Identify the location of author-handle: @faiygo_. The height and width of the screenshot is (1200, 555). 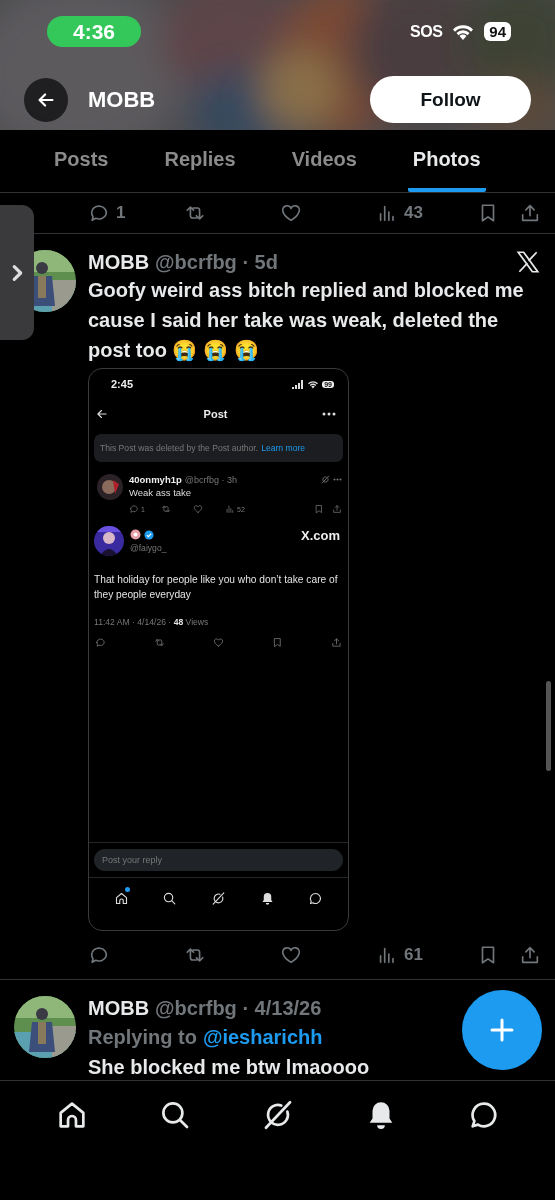
(149, 548).